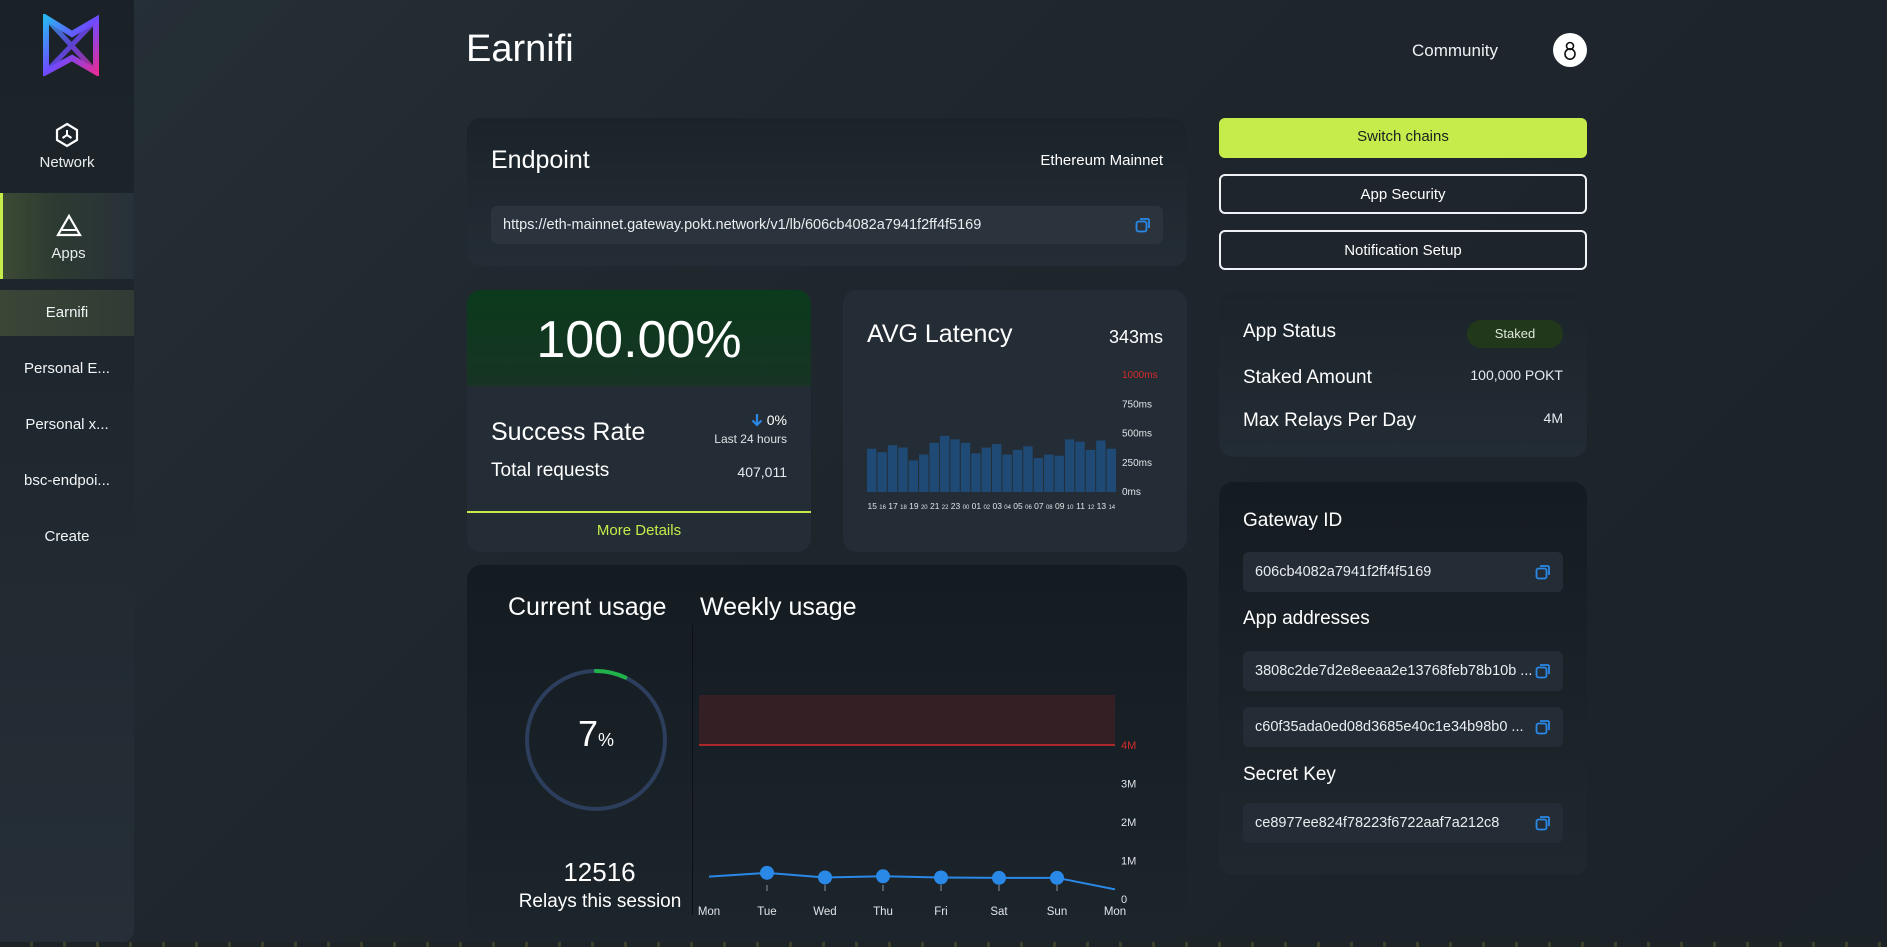 This screenshot has height=947, width=1887. Describe the element at coordinates (1028, 508) in the screenshot. I see `latency-x-tick: 06` at that location.